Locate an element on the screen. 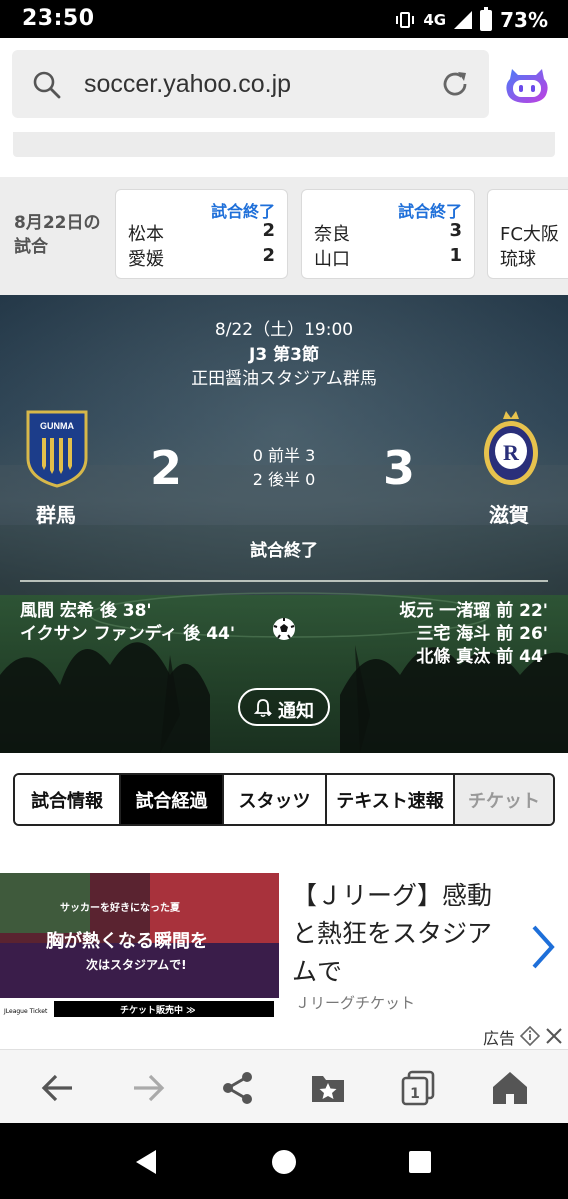  signal-icon is located at coordinates (463, 20).